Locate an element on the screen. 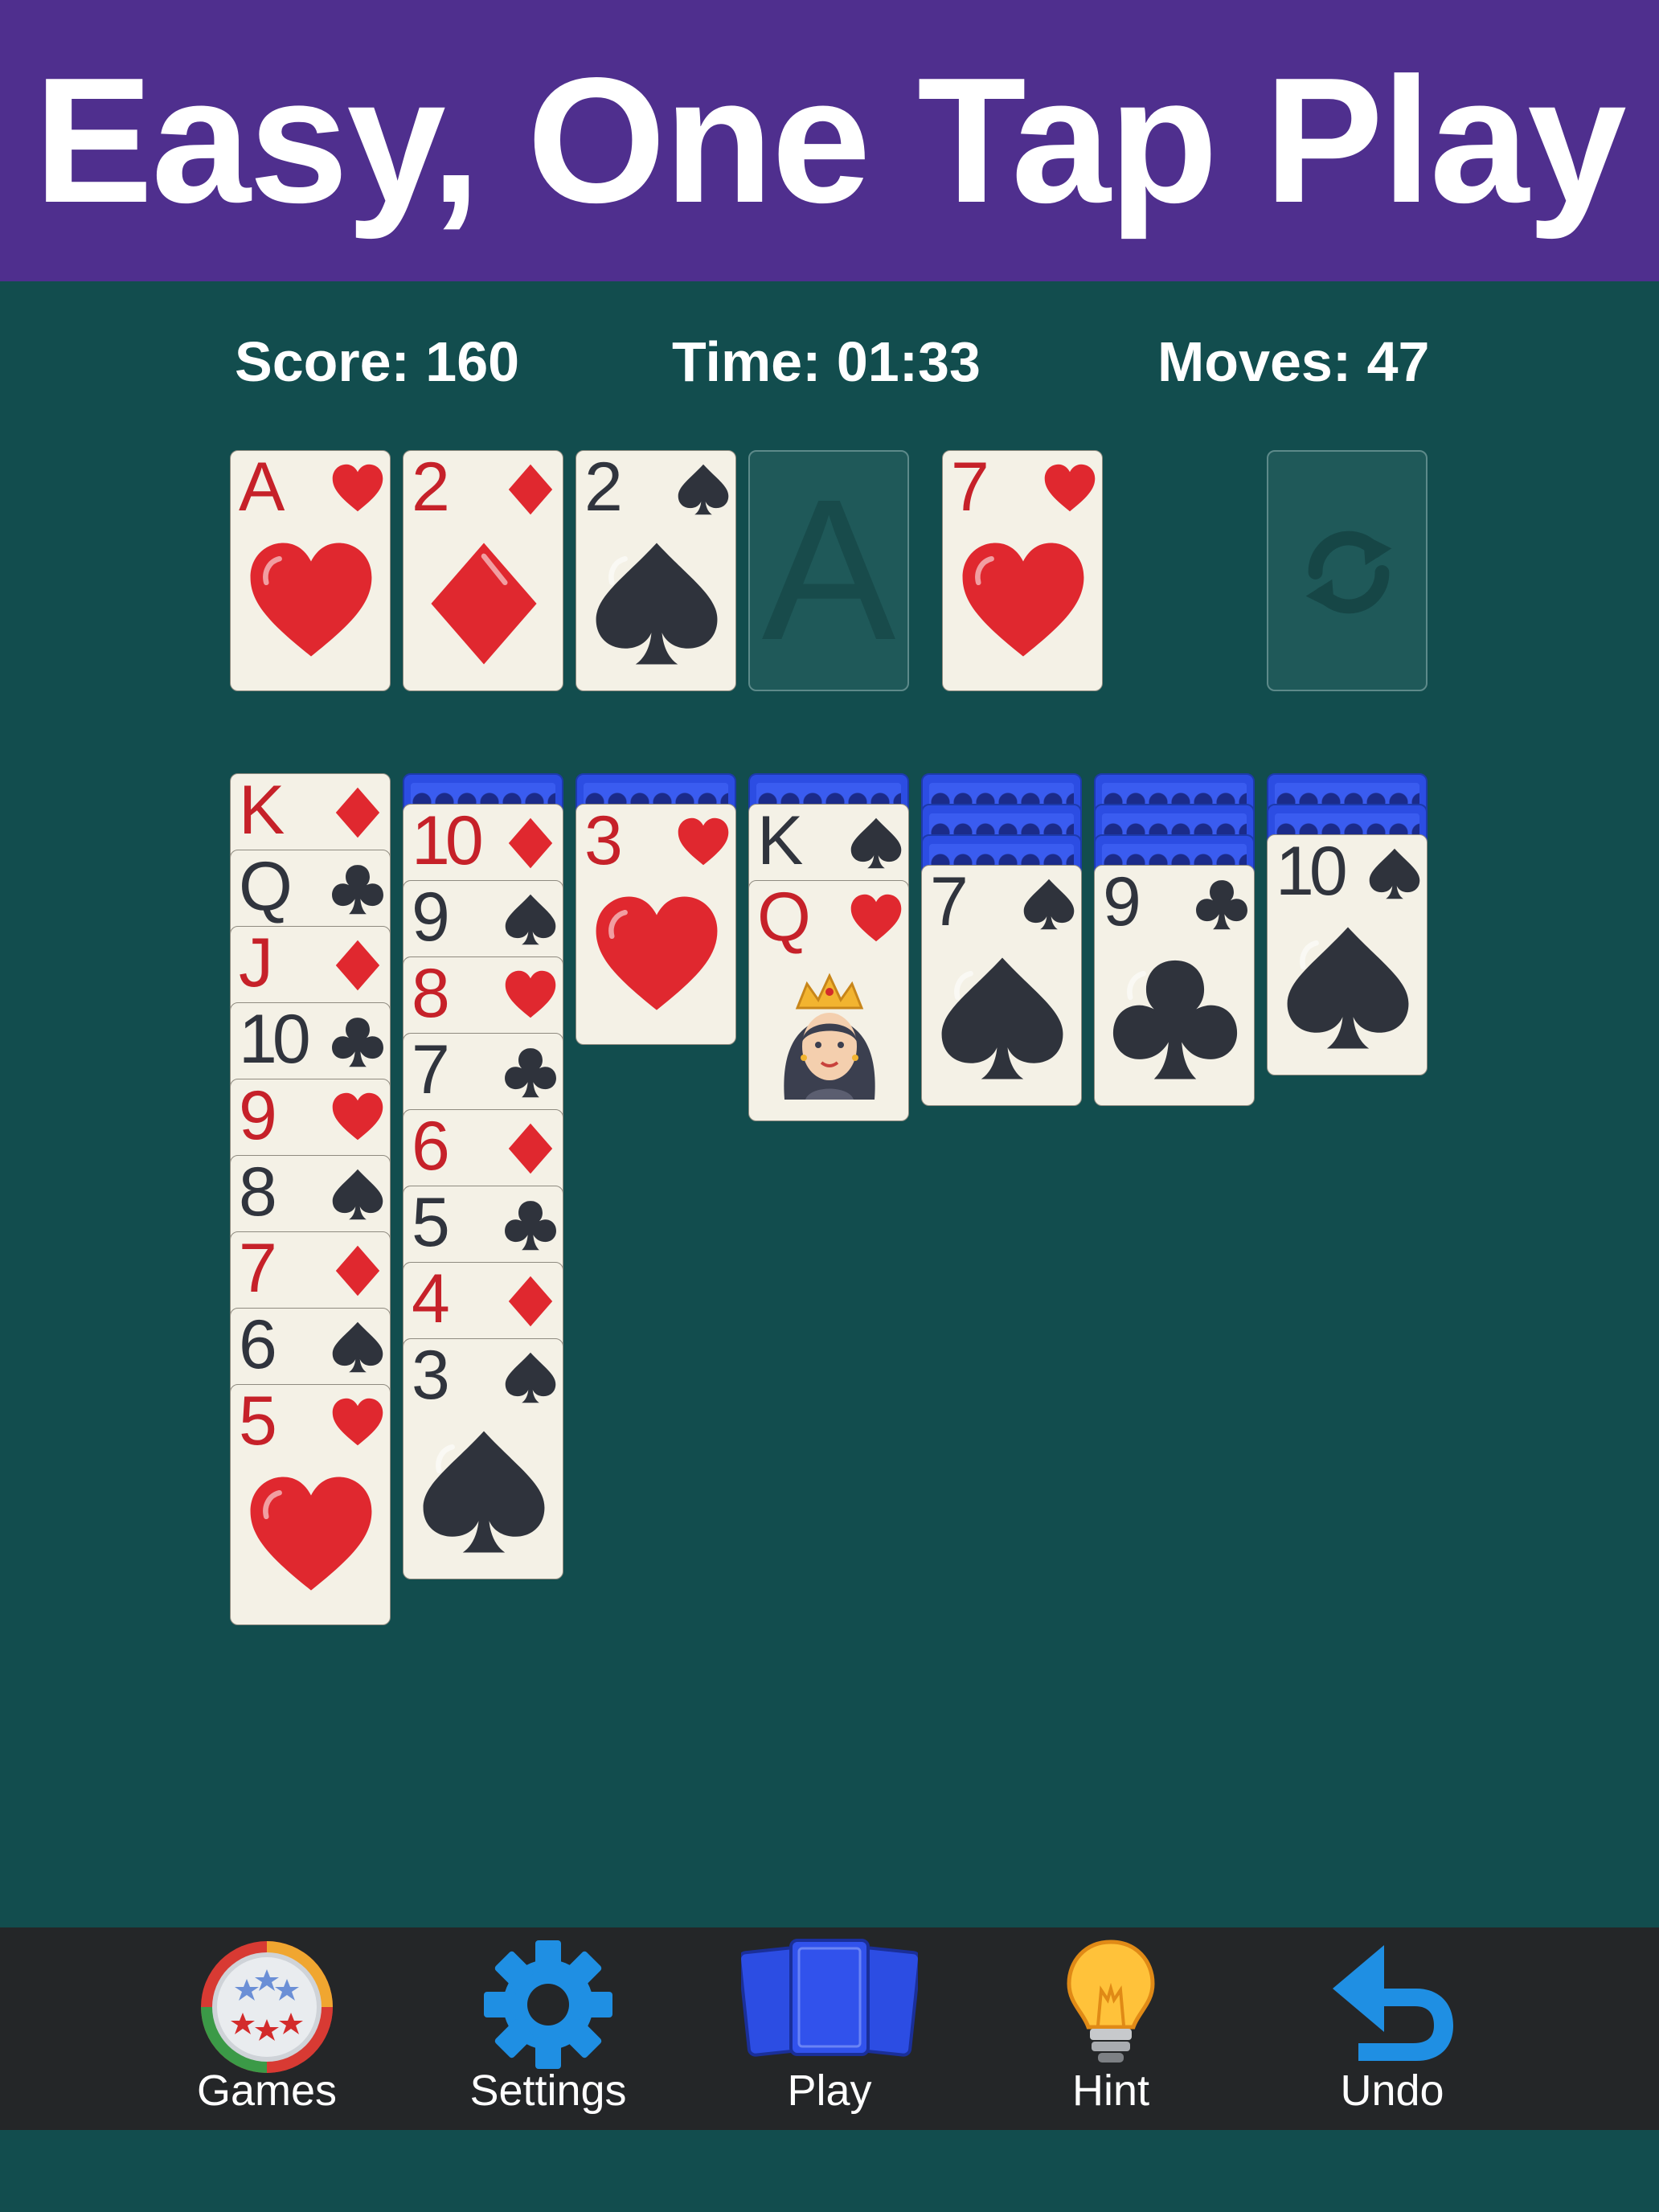 The image size is (1659, 2212). card-rank: K is located at coordinates (780, 842).